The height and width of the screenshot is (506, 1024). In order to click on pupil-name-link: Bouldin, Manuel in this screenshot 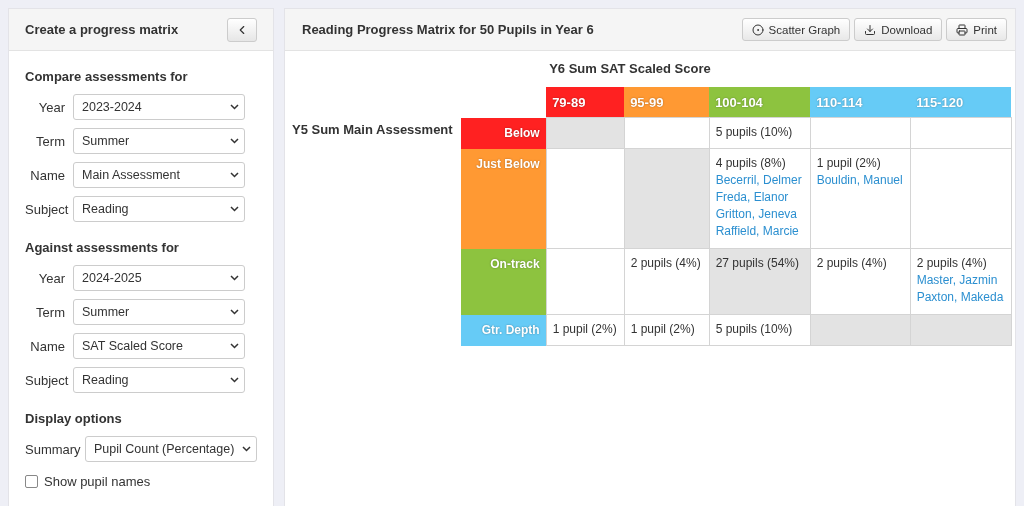, I will do `click(860, 180)`.